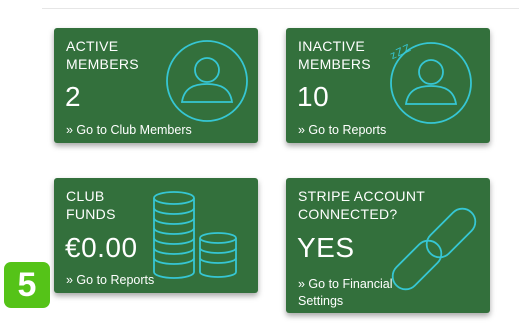 The width and height of the screenshot is (519, 331). I want to click on top-divider, so click(280, 8).